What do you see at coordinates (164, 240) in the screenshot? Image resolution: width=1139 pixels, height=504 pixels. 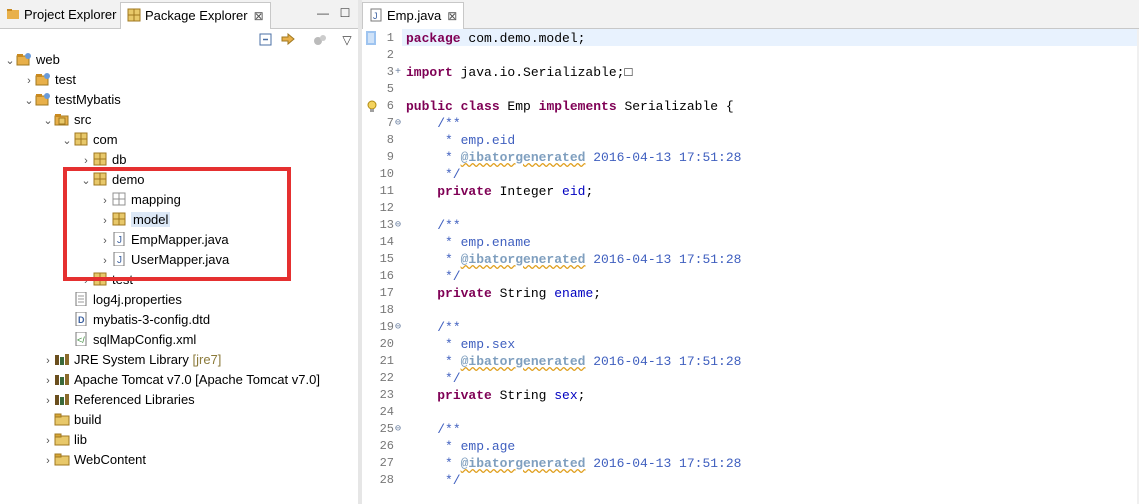 I see `tree-item-empmapper: › J EmpMapper.java` at bounding box center [164, 240].